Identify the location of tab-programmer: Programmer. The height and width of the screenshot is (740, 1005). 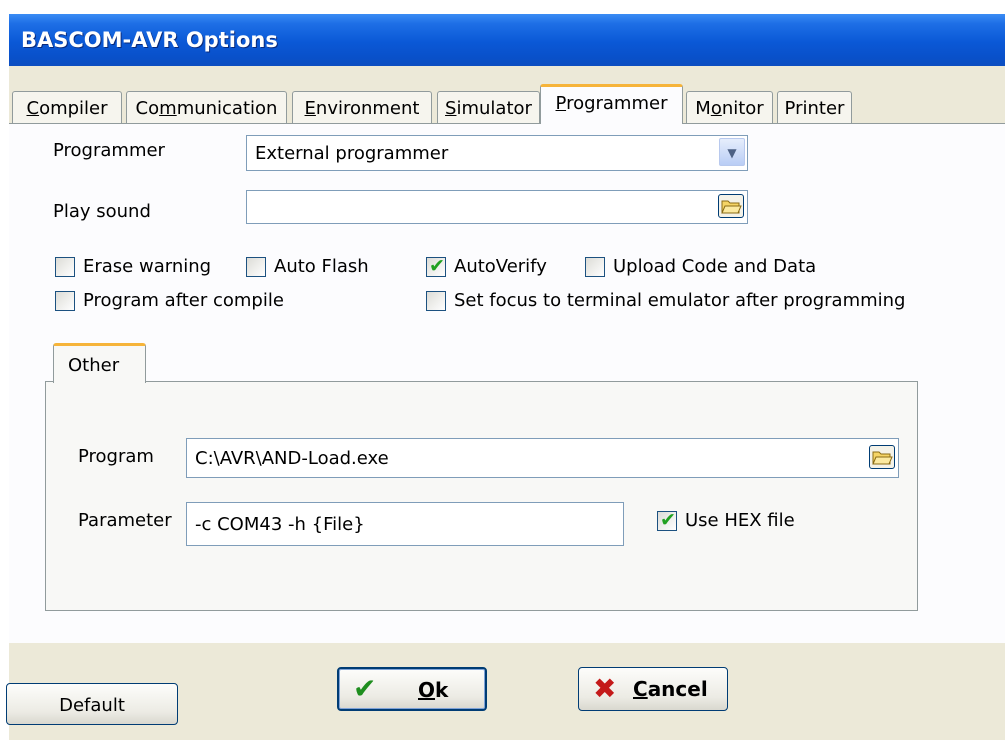
(611, 104).